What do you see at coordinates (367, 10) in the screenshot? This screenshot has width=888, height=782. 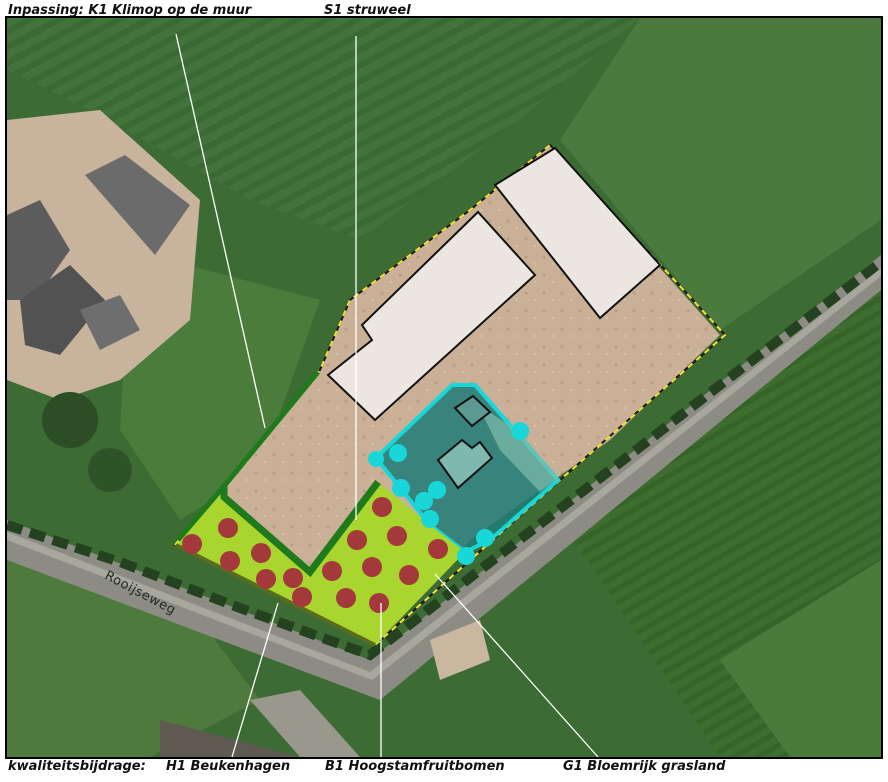 I see `label-struweel: S1 struweel` at bounding box center [367, 10].